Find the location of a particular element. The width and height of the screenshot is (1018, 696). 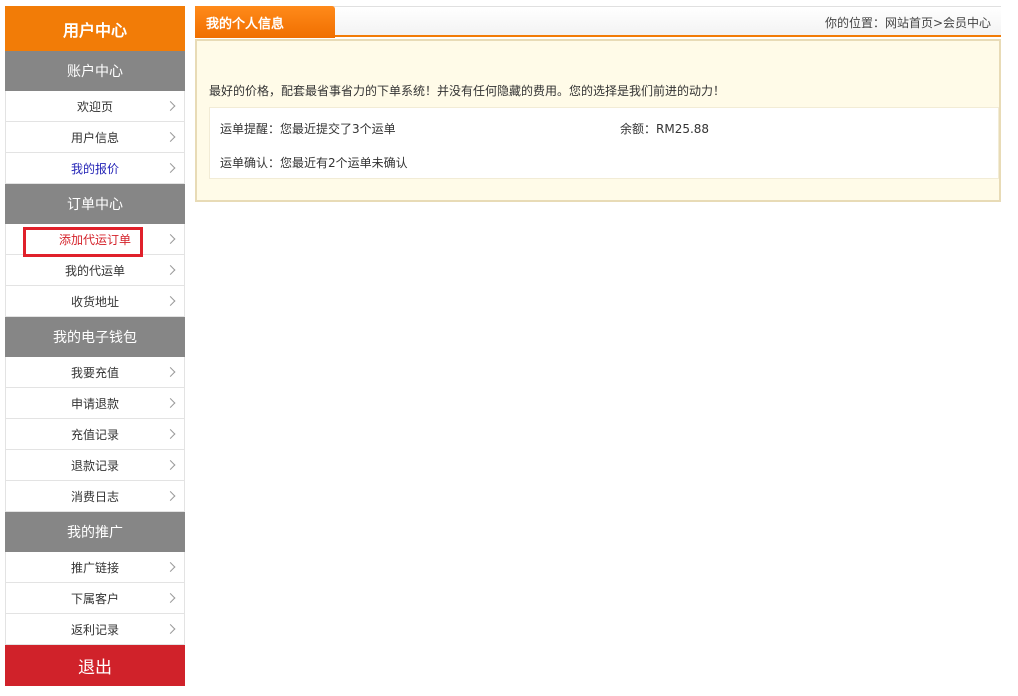

breadcrumb: 你的位置：网站首页>会员中心 is located at coordinates (907, 23).